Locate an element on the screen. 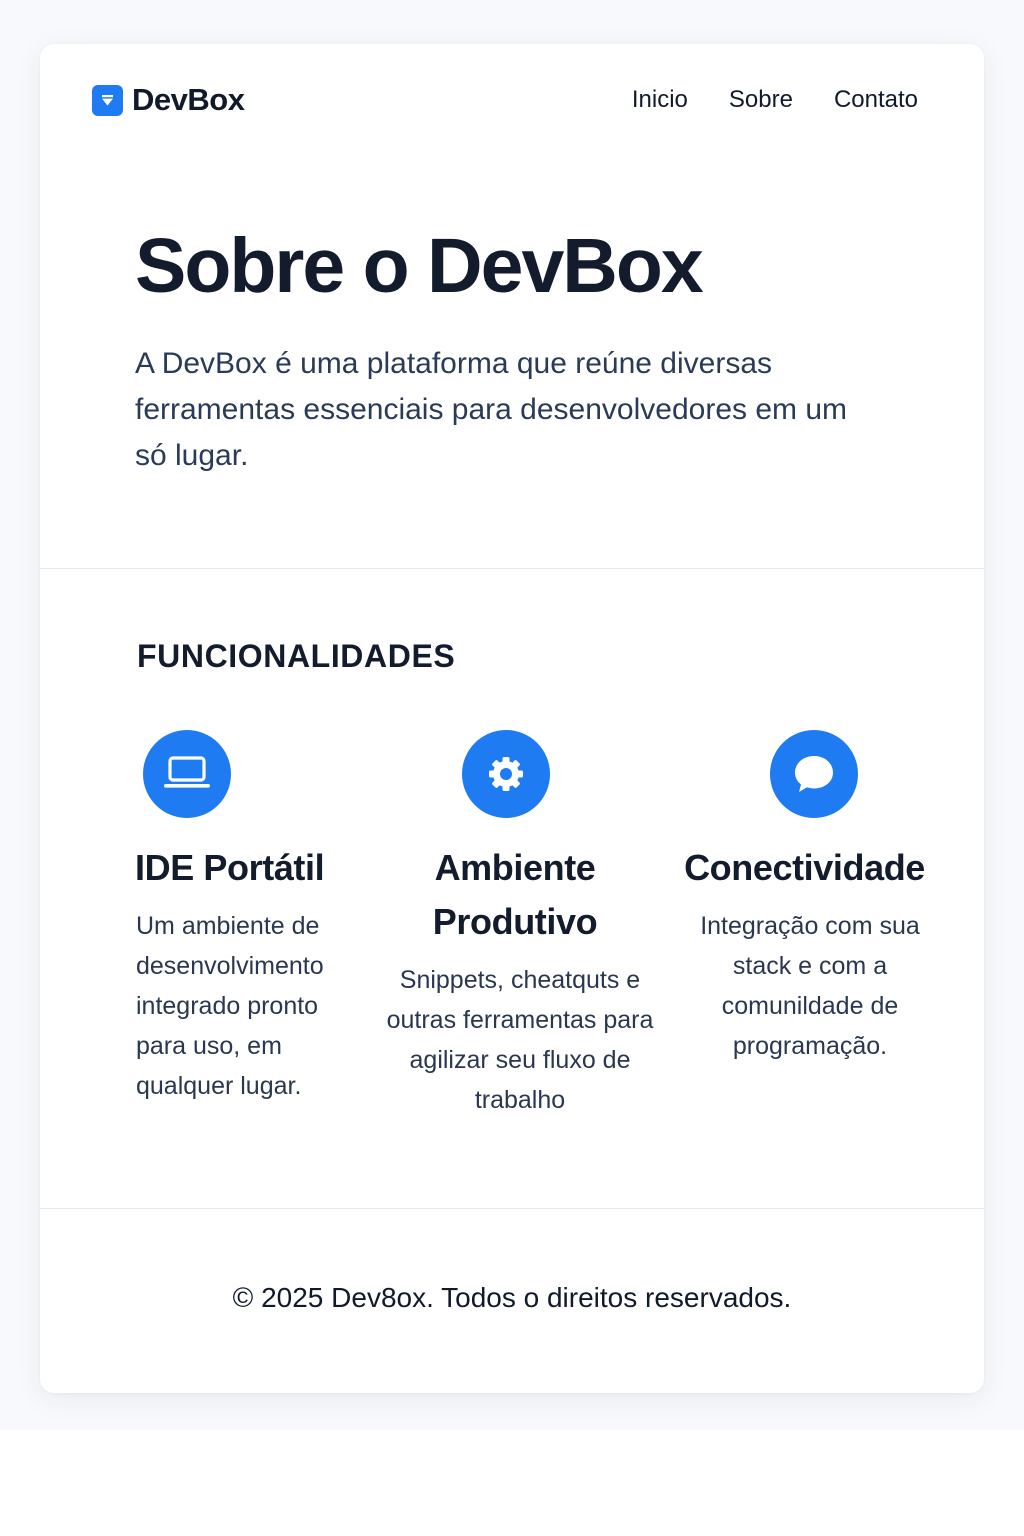 This screenshot has height=1536, width=1024. laptop-icon is located at coordinates (187, 774).